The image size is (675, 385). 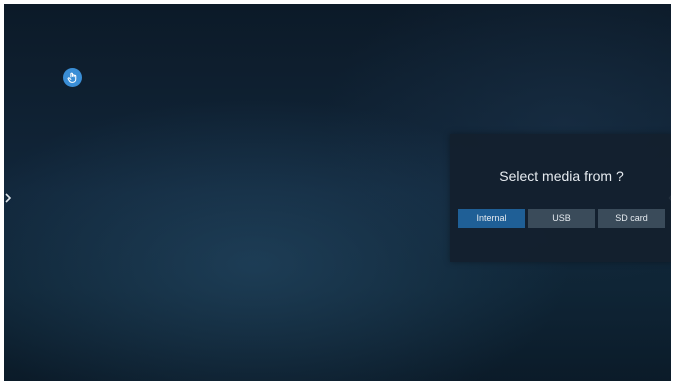 I want to click on chevron-right-icon, so click(x=8, y=198).